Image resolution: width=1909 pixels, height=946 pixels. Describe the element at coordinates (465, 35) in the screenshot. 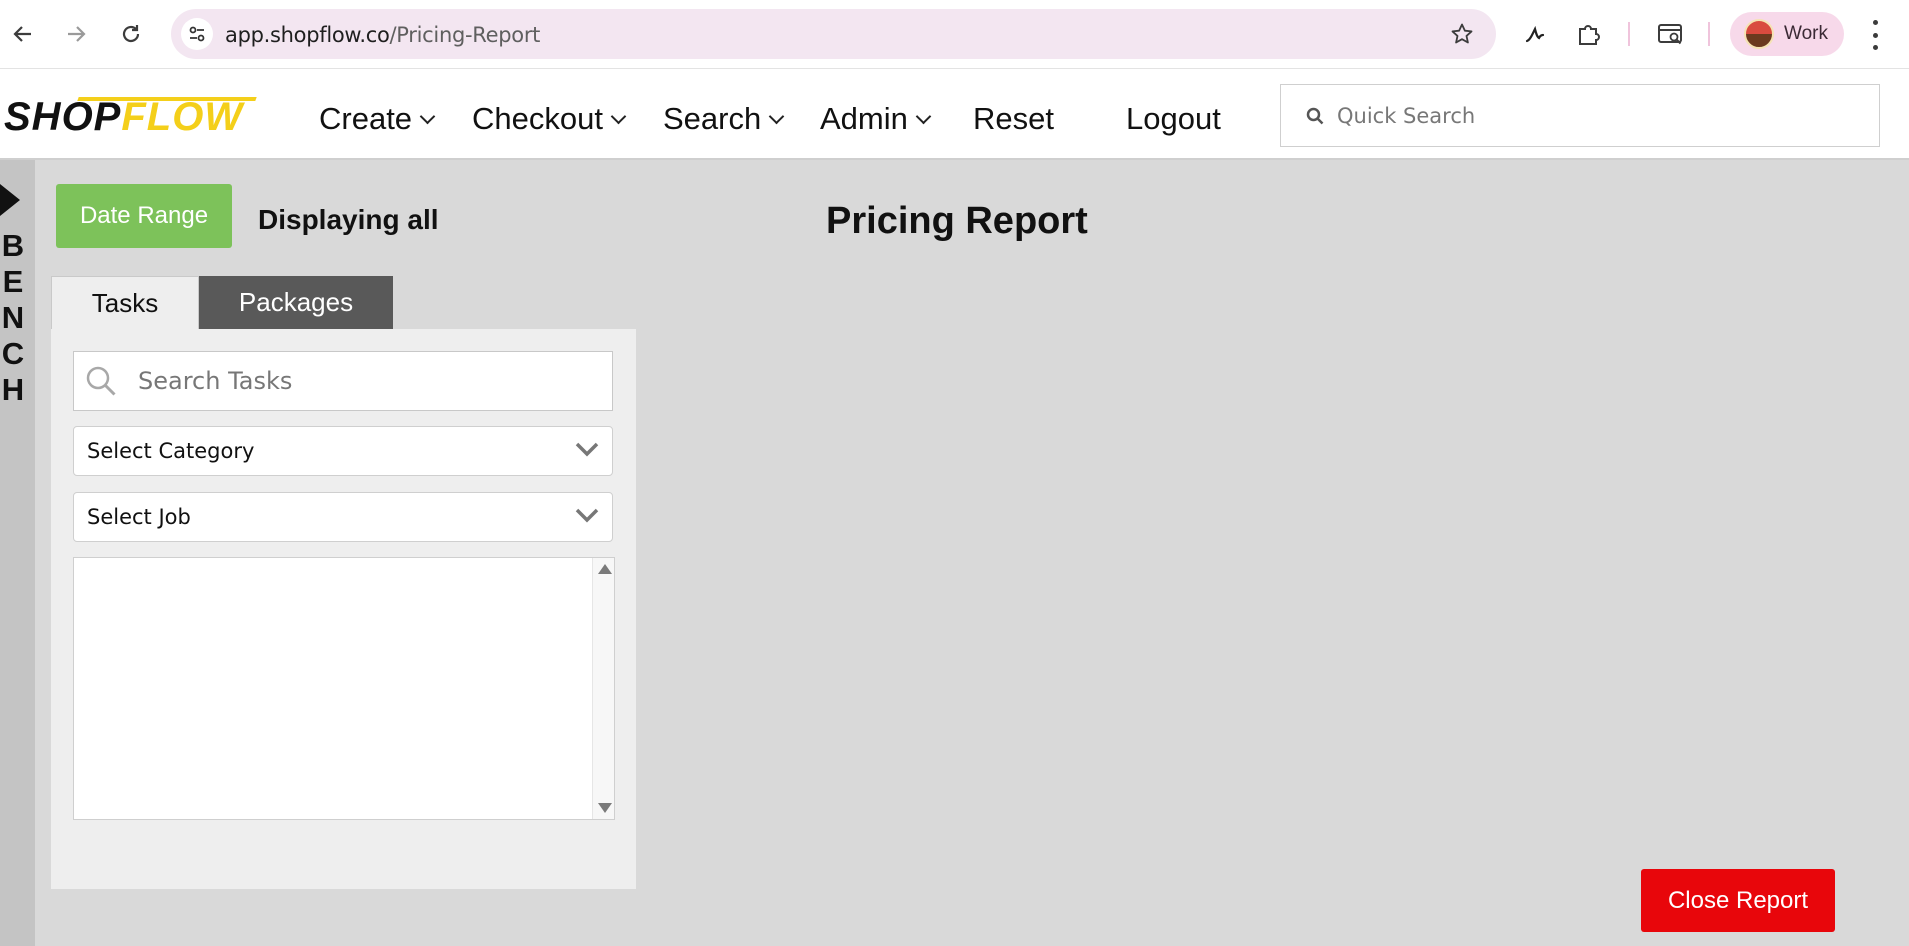

I see `url-path: /Pricing-Report` at that location.